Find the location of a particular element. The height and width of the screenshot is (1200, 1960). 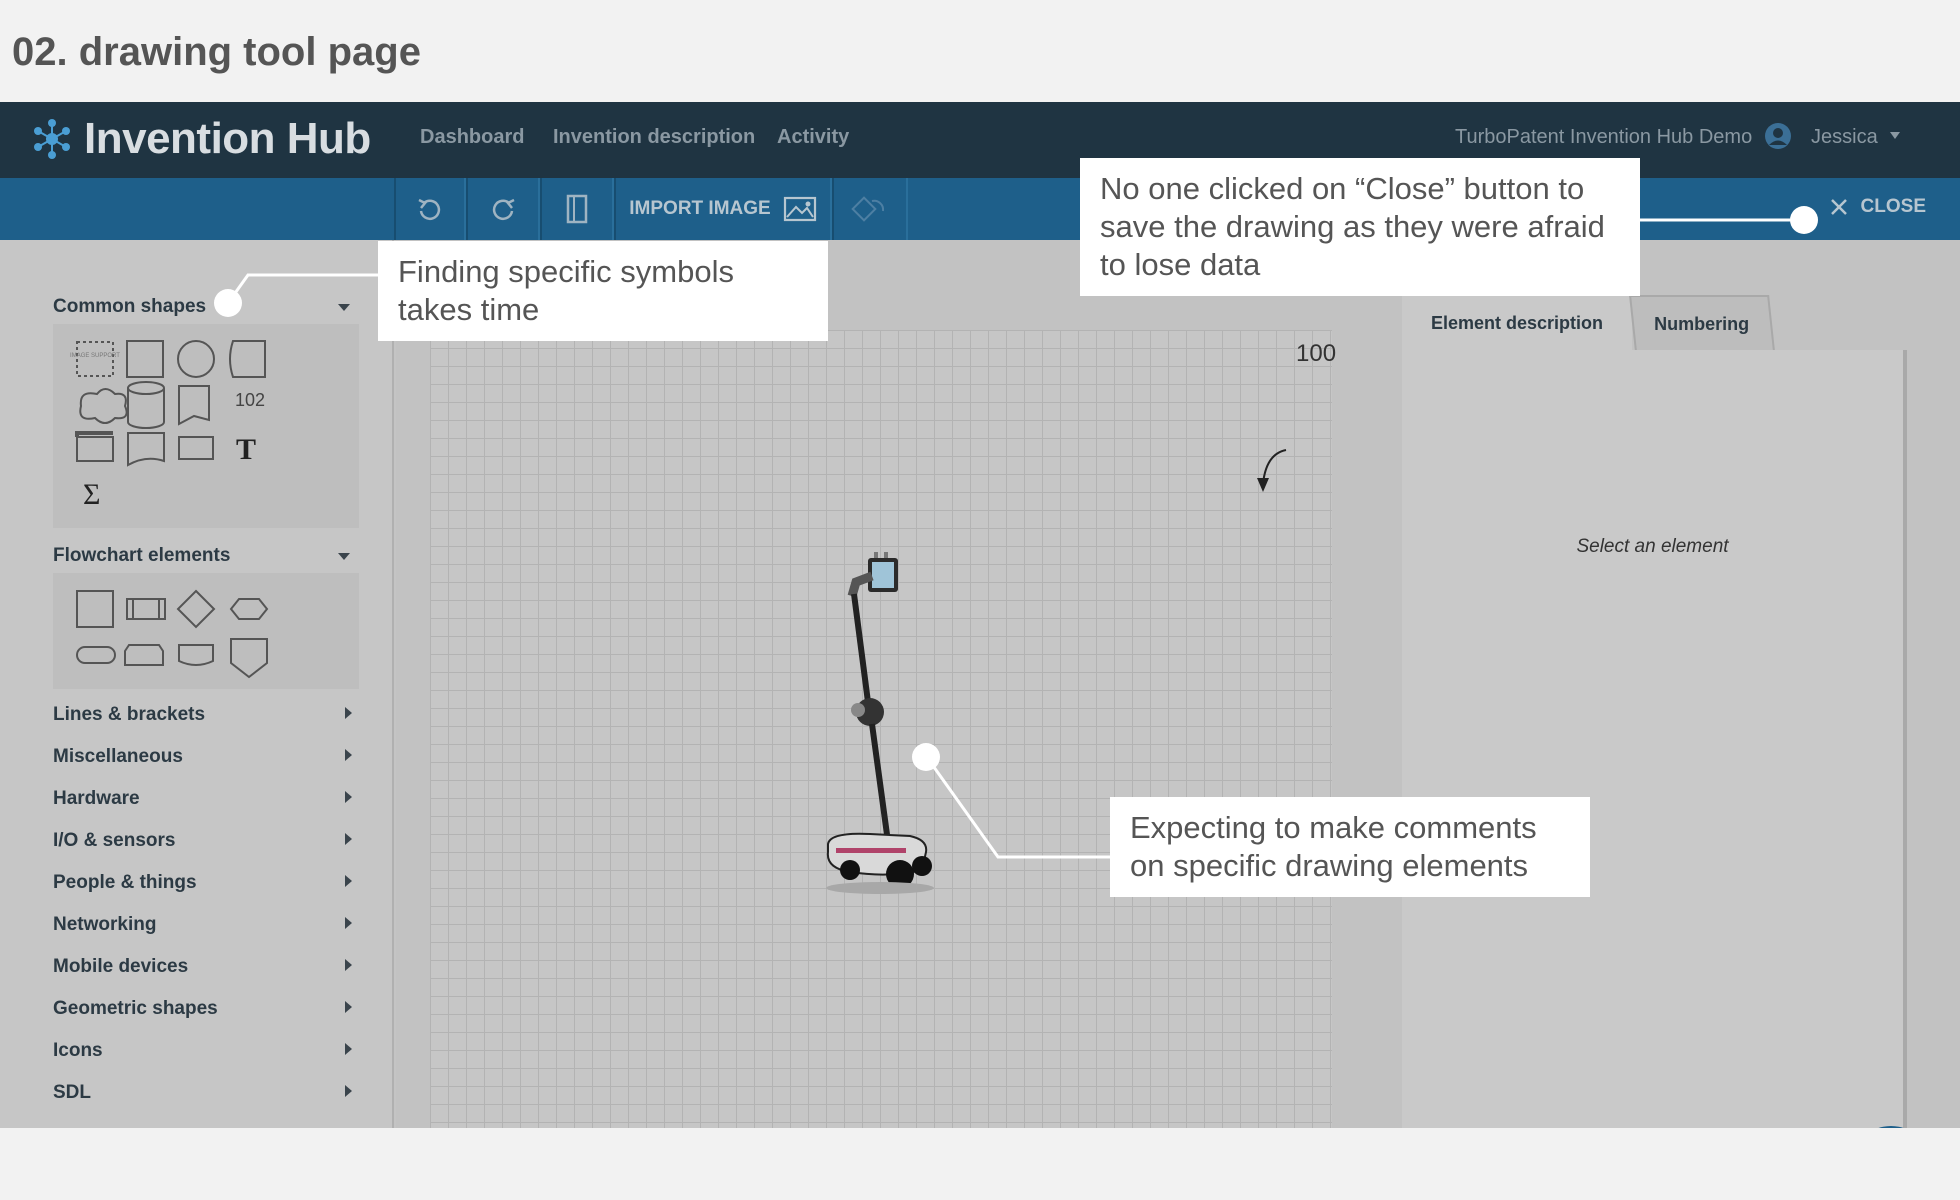

slide-title: 02. drawing tool page is located at coordinates (216, 52).